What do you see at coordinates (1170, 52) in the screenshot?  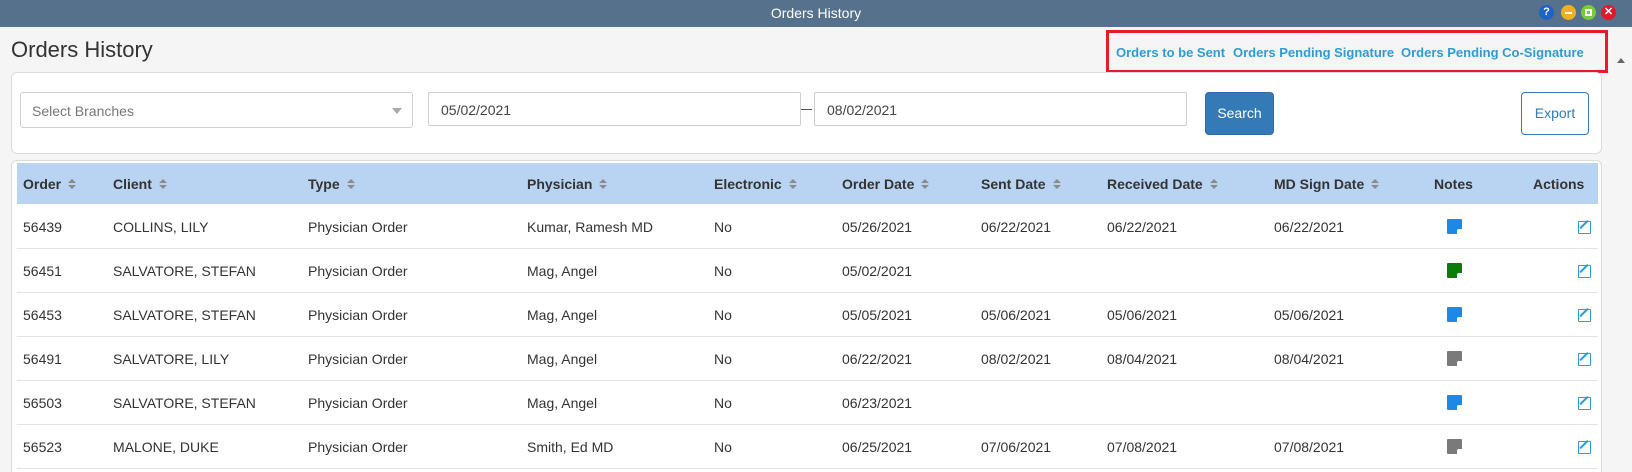 I see `orders-to-be-sent-link: Orders to be Sent` at bounding box center [1170, 52].